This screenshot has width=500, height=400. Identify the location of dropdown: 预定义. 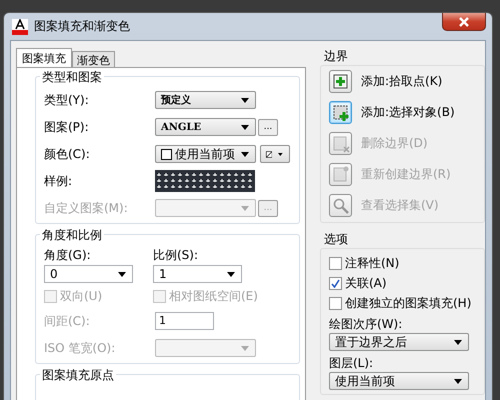
(205, 100).